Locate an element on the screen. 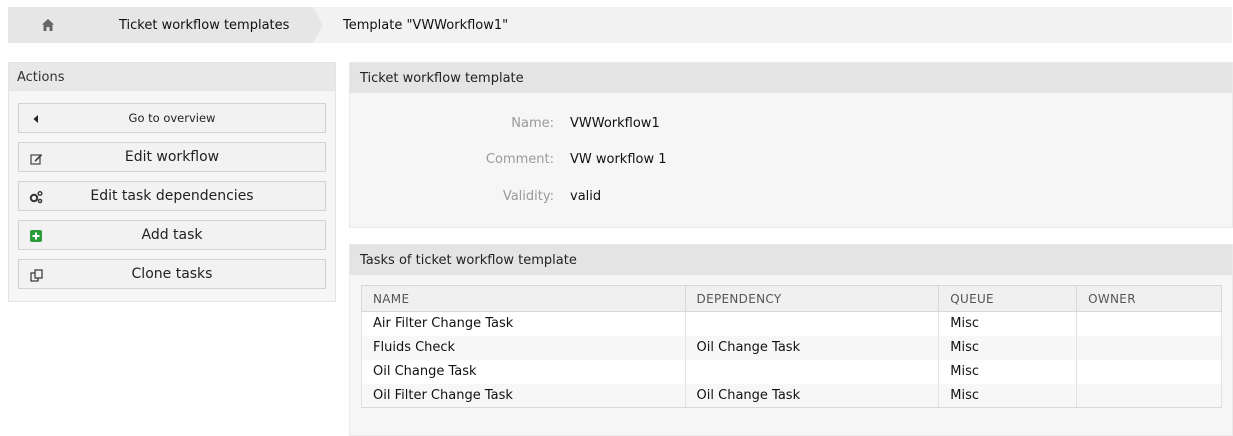  add-task-button: Add task is located at coordinates (172, 235).